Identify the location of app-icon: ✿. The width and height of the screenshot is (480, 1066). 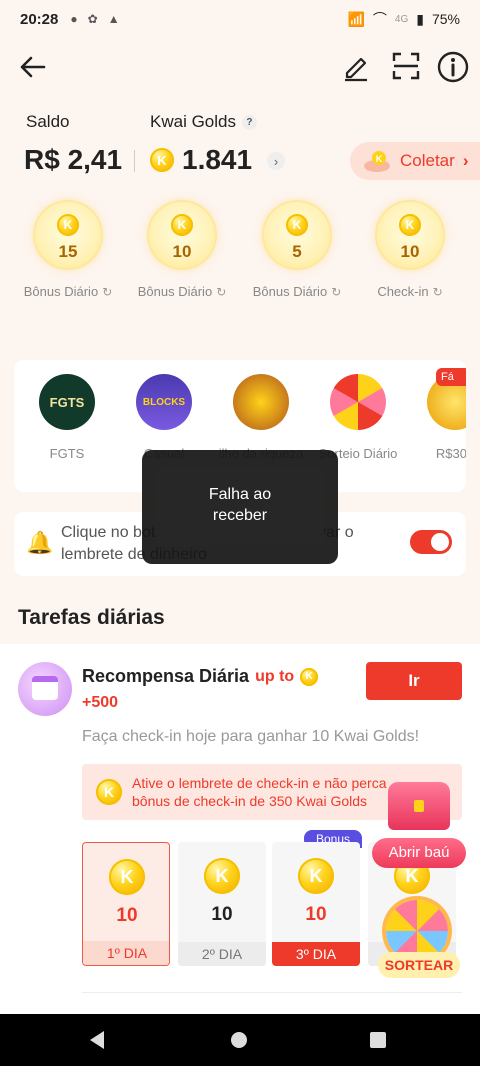
(92, 19).